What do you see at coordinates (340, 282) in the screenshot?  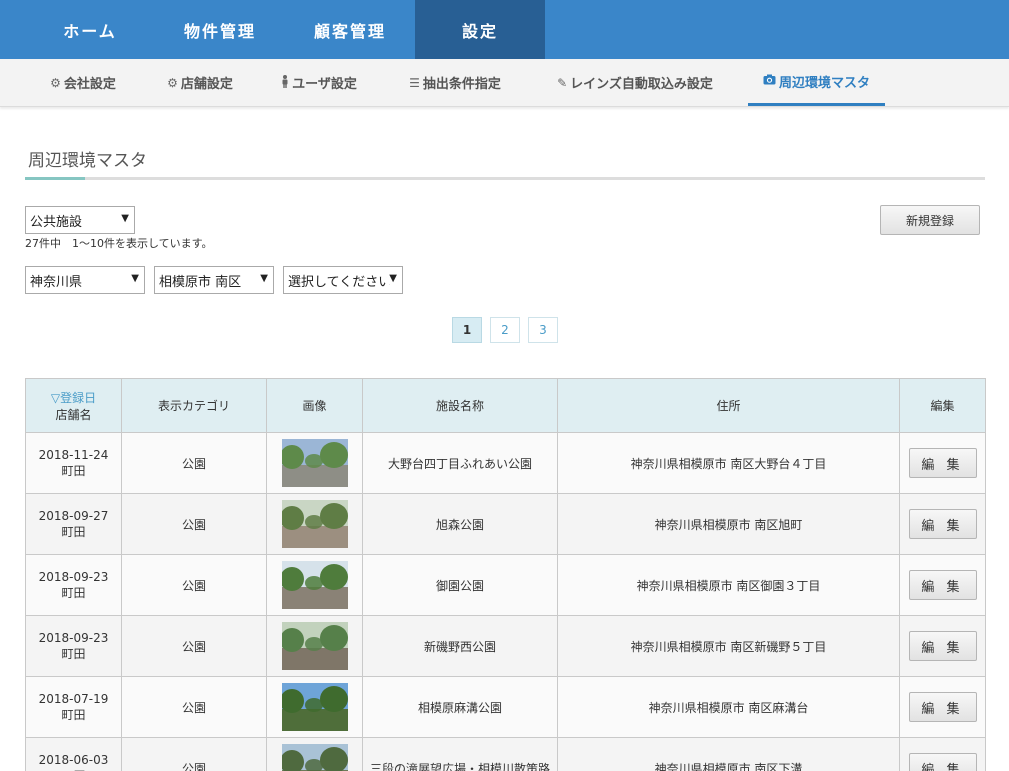 I see `area-select-value: 選択してください` at bounding box center [340, 282].